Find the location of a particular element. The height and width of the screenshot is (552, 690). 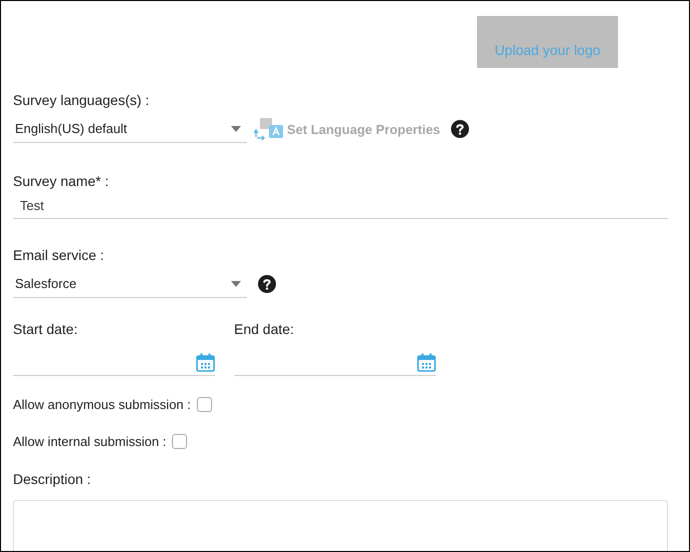

field-label: Survey name* : is located at coordinates (61, 181).